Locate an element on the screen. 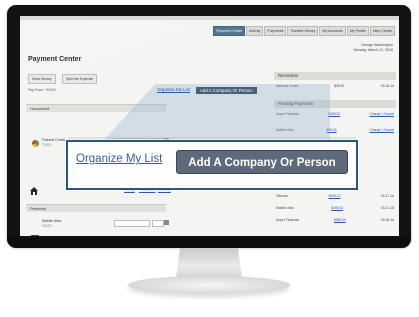  page-title: Payment Center is located at coordinates (55, 59).